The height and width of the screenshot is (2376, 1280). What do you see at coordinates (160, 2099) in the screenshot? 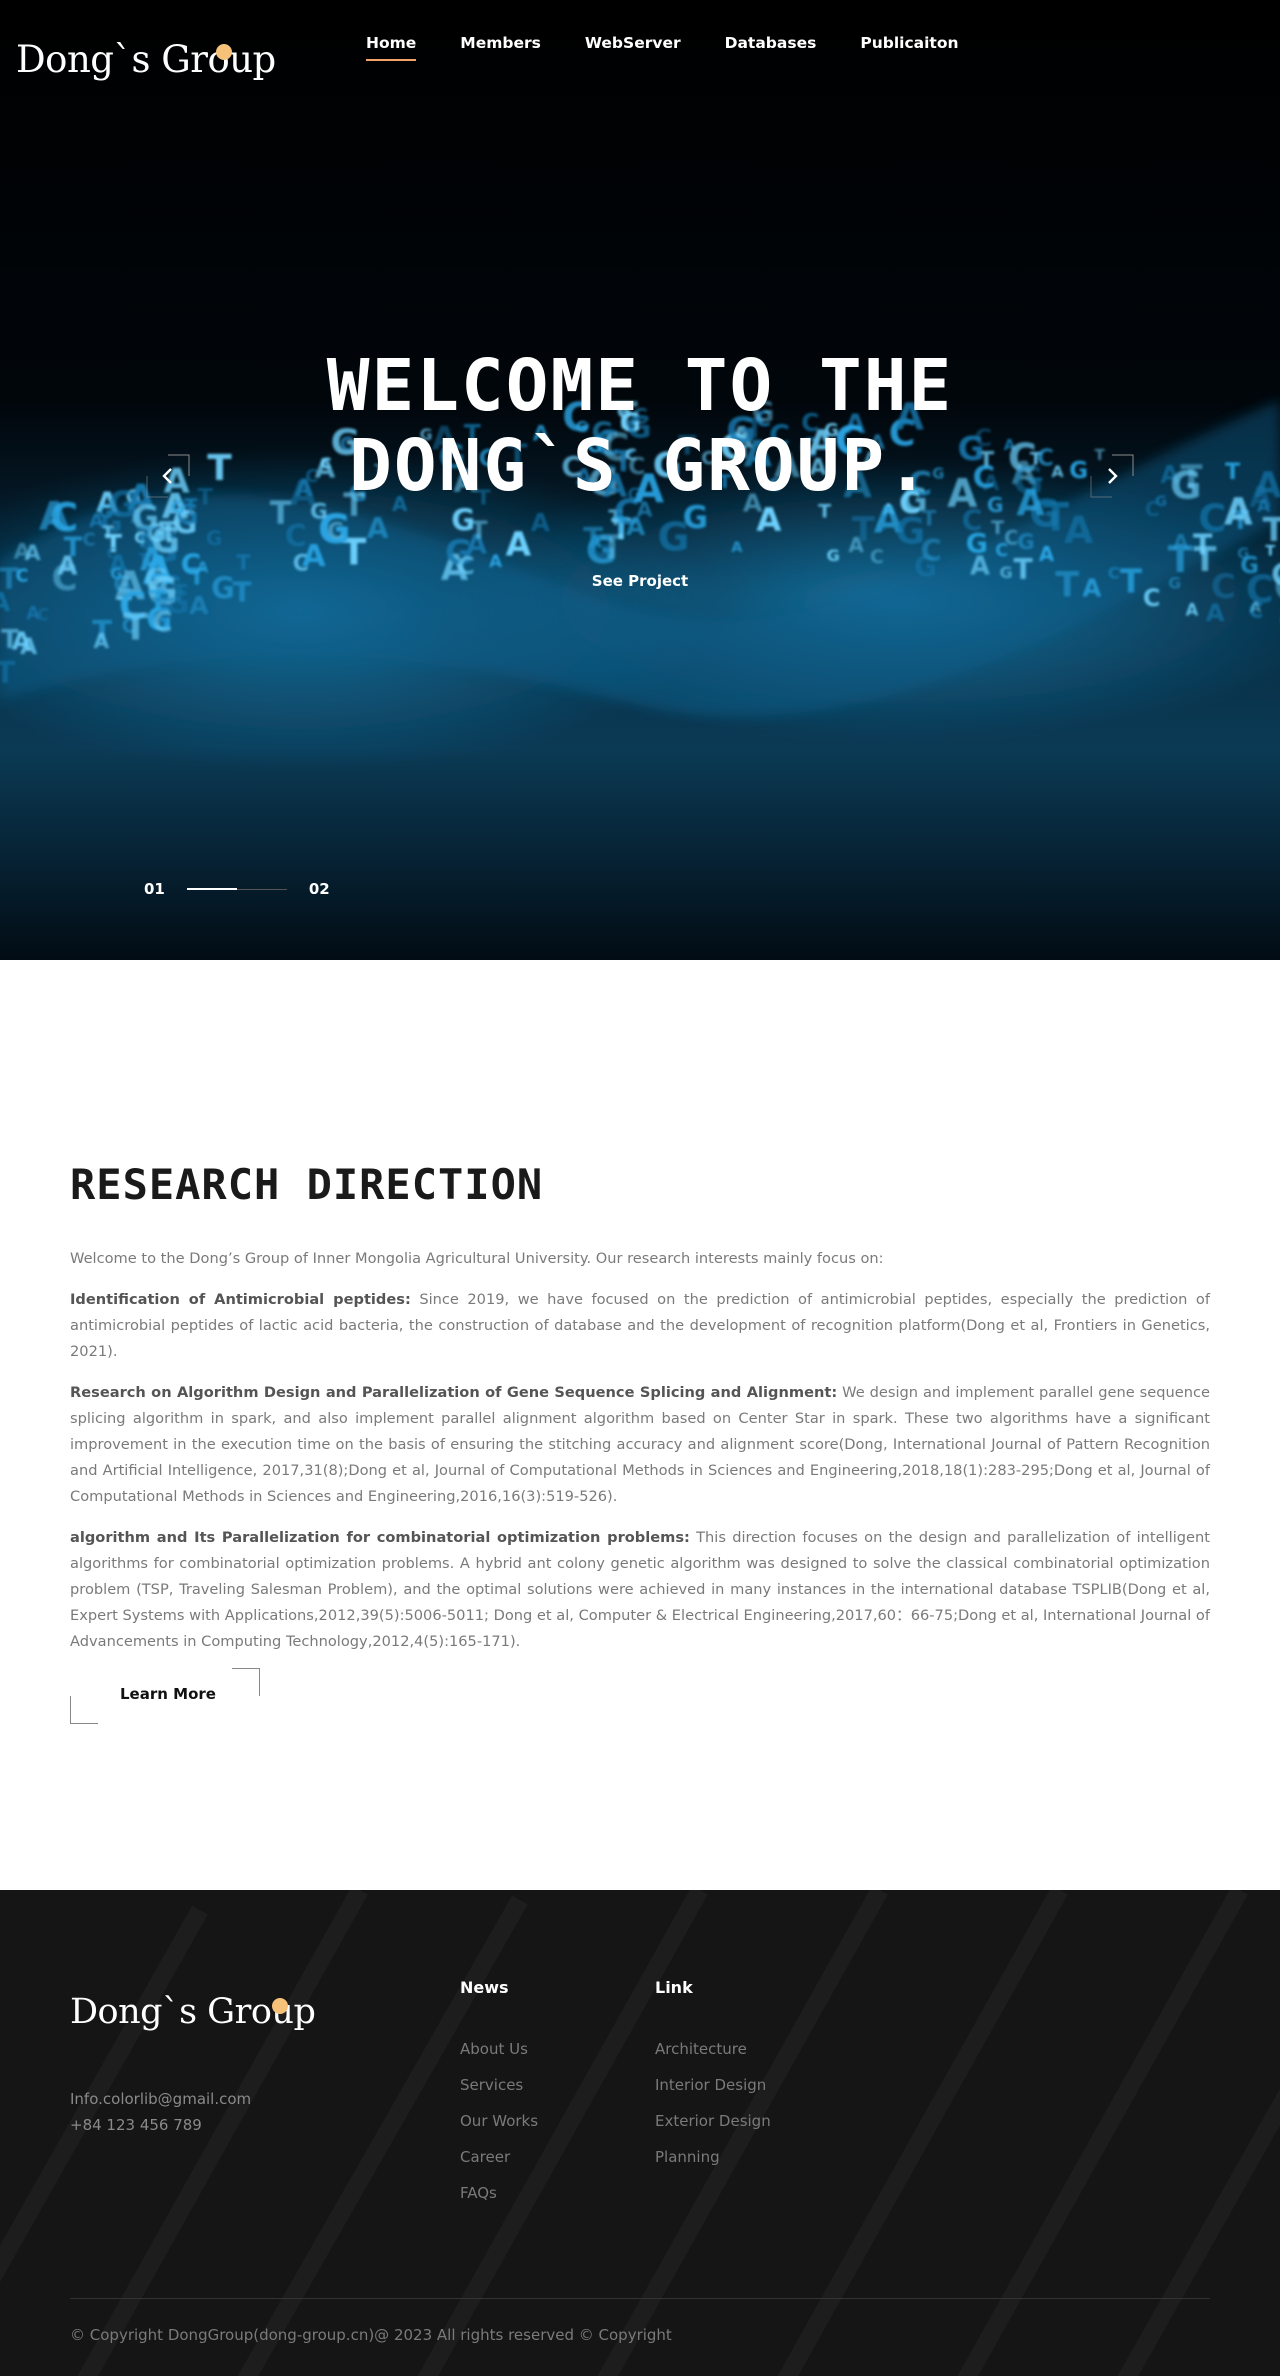
I see `footer-email: Info.colorlib@gmail.com` at bounding box center [160, 2099].